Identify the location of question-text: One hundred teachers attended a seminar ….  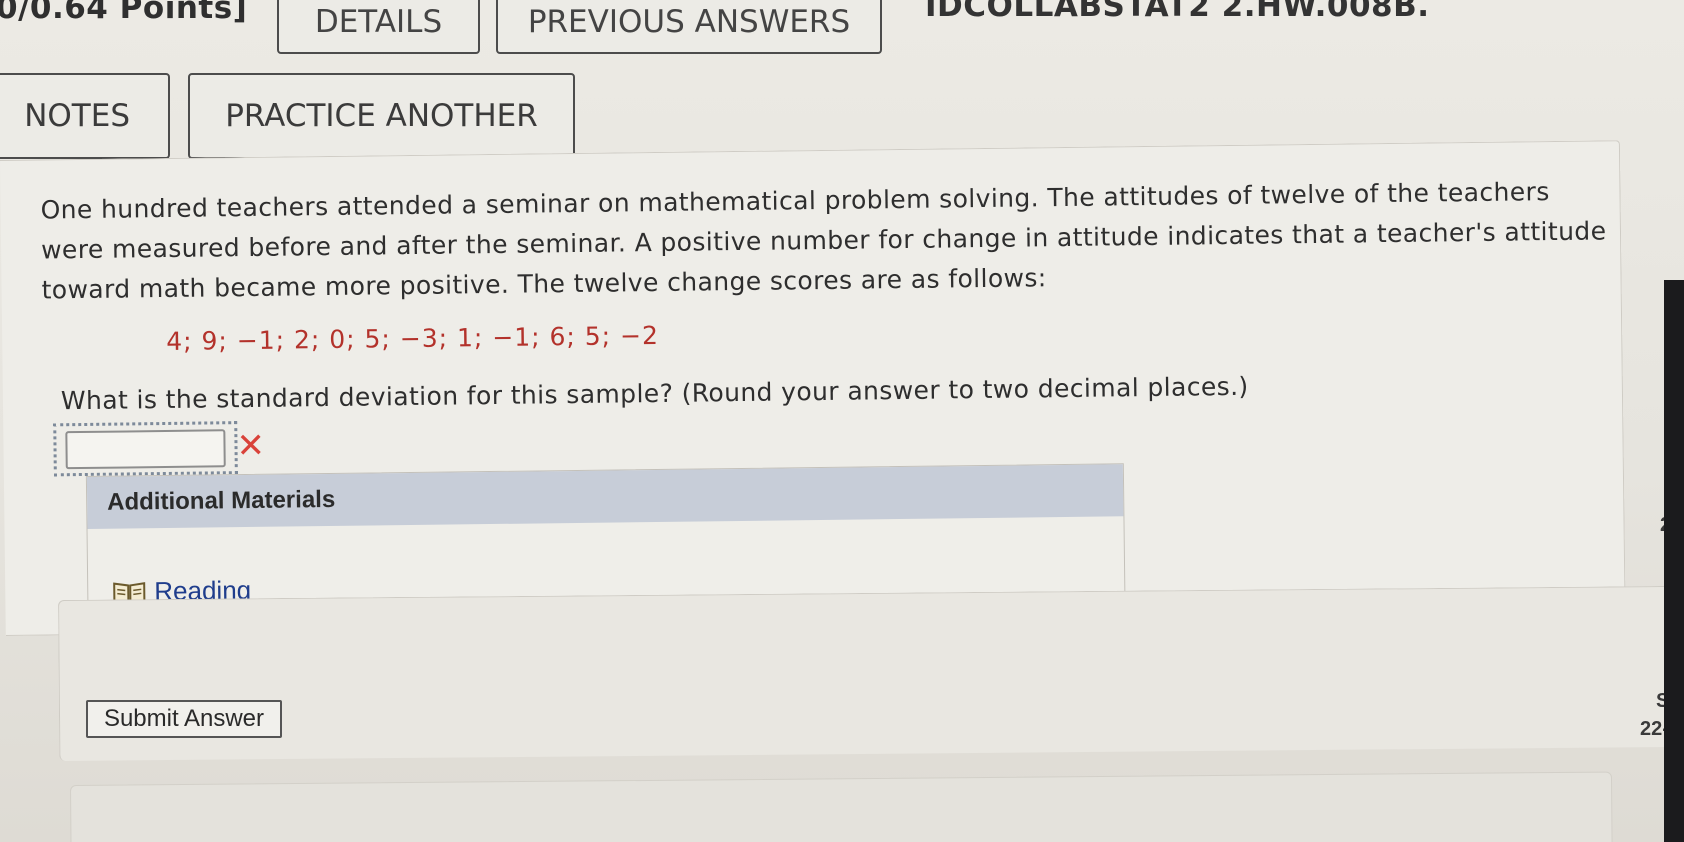
(823, 241).